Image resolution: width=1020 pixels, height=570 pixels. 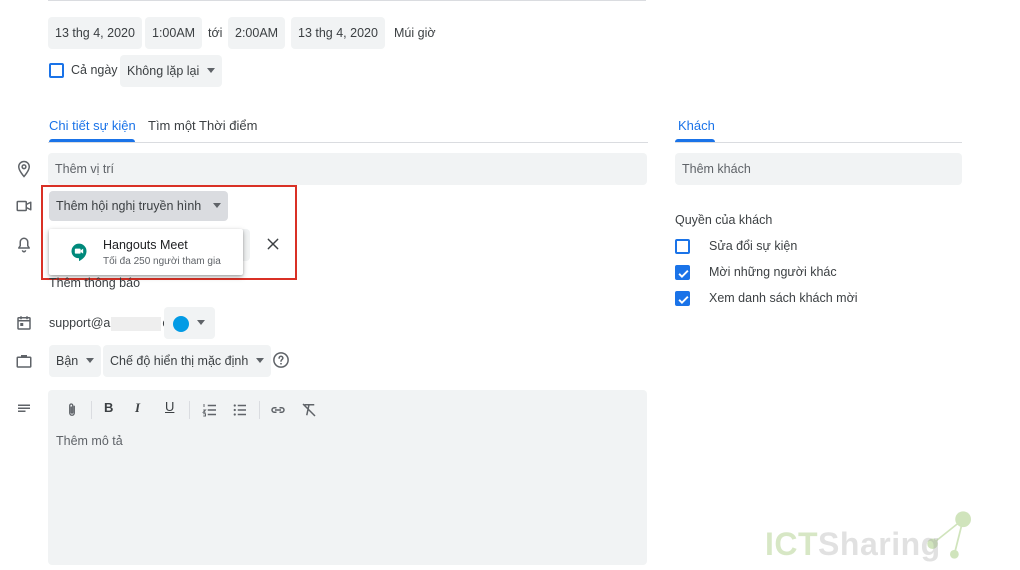 What do you see at coordinates (89, 441) in the screenshot?
I see `description-placeholder: Thêm mô tả` at bounding box center [89, 441].